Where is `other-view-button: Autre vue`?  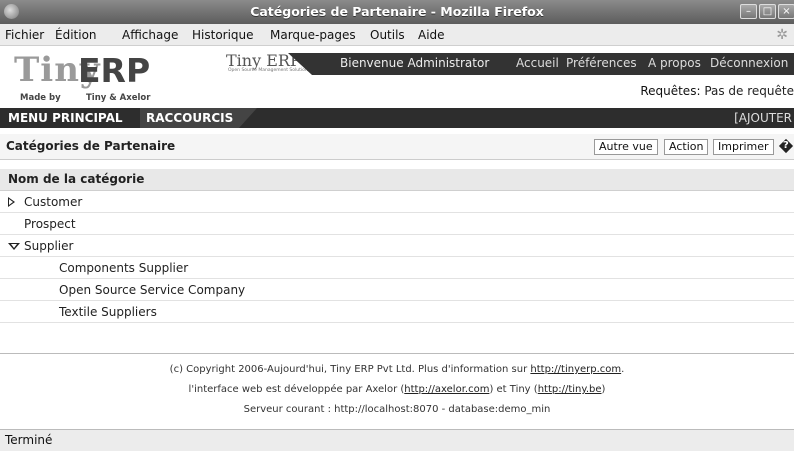 other-view-button: Autre vue is located at coordinates (626, 147).